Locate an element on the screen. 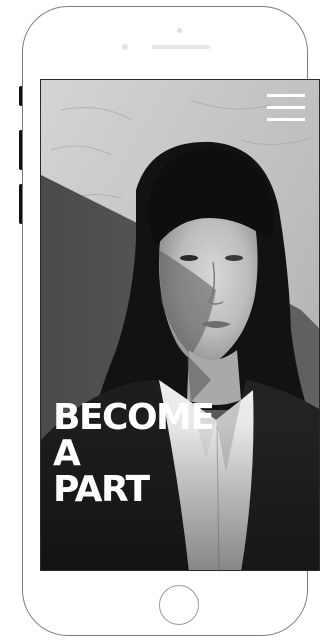 The image size is (331, 644). proximity-sensor is located at coordinates (179, 30).